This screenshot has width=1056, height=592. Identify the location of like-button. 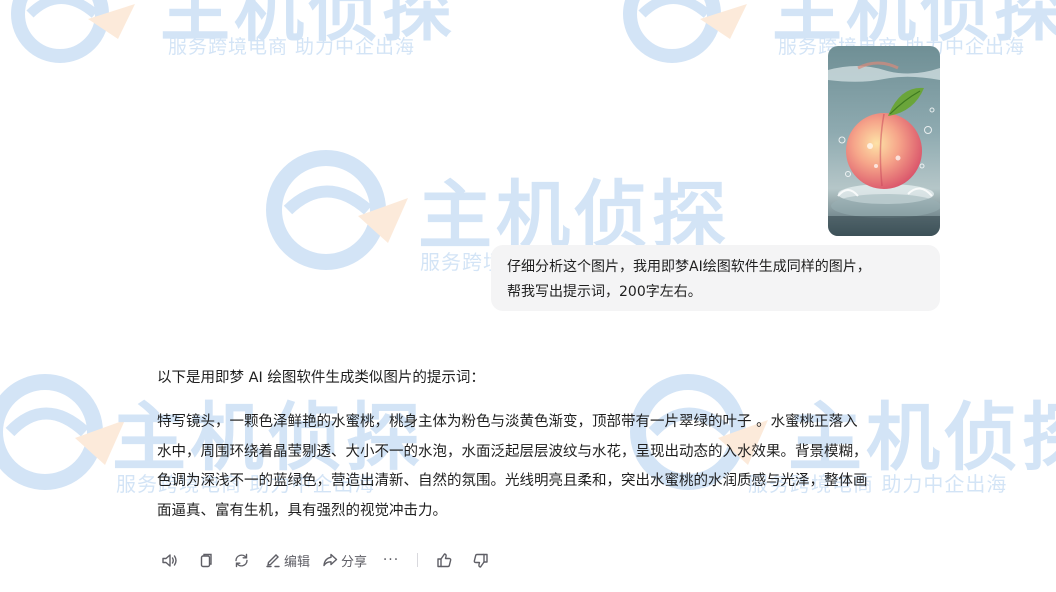
(444, 560).